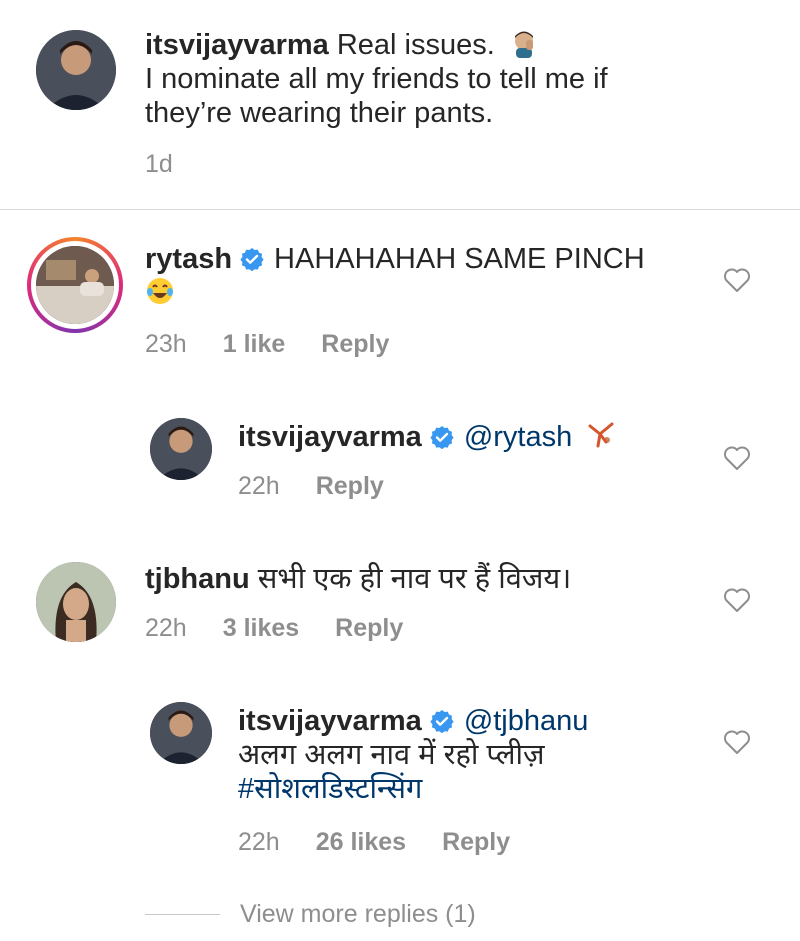  I want to click on view-more-replies-button: View more replies (1), so click(310, 914).